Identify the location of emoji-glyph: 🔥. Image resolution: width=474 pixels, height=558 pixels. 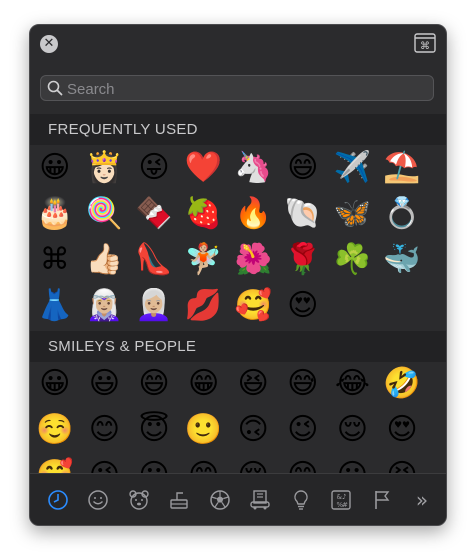
(253, 213).